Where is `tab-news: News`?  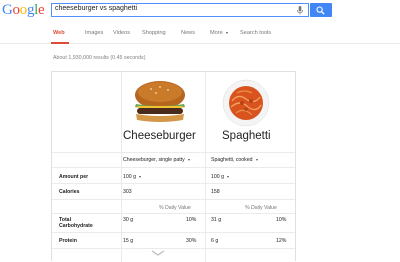 tab-news: News is located at coordinates (188, 33).